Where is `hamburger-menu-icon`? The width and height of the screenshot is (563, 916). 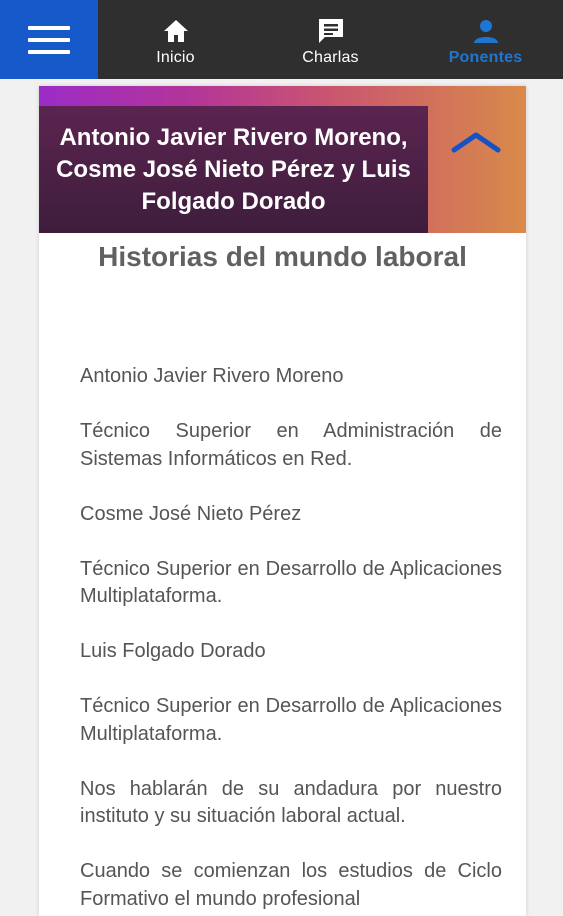
hamburger-menu-icon is located at coordinates (49, 27).